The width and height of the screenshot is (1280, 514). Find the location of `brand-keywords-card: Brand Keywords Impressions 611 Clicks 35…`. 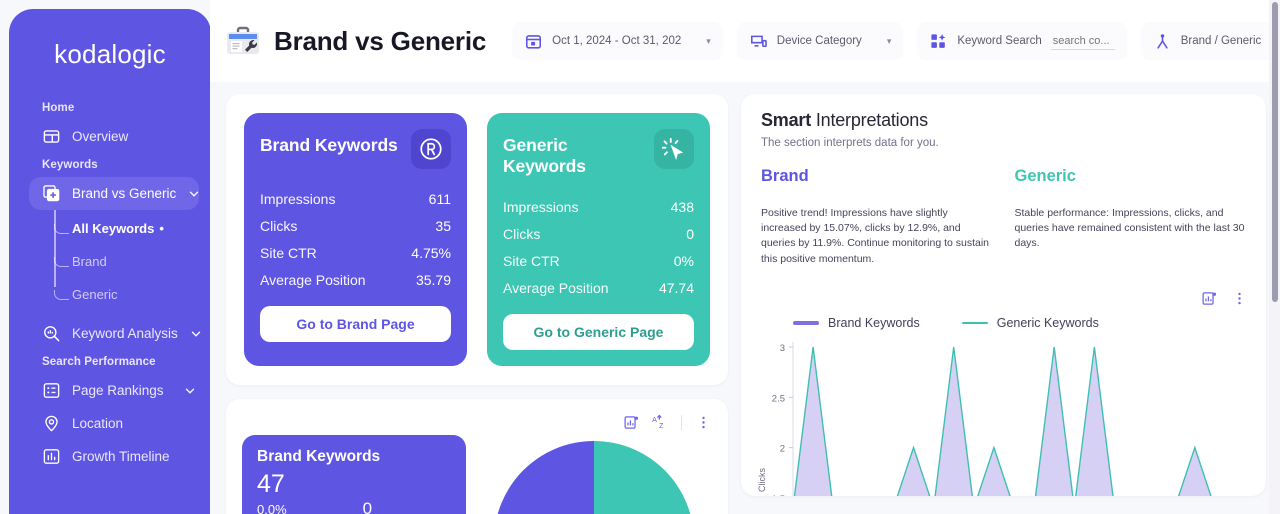

brand-keywords-card: Brand Keywords Impressions 611 Clicks 35… is located at coordinates (355, 239).